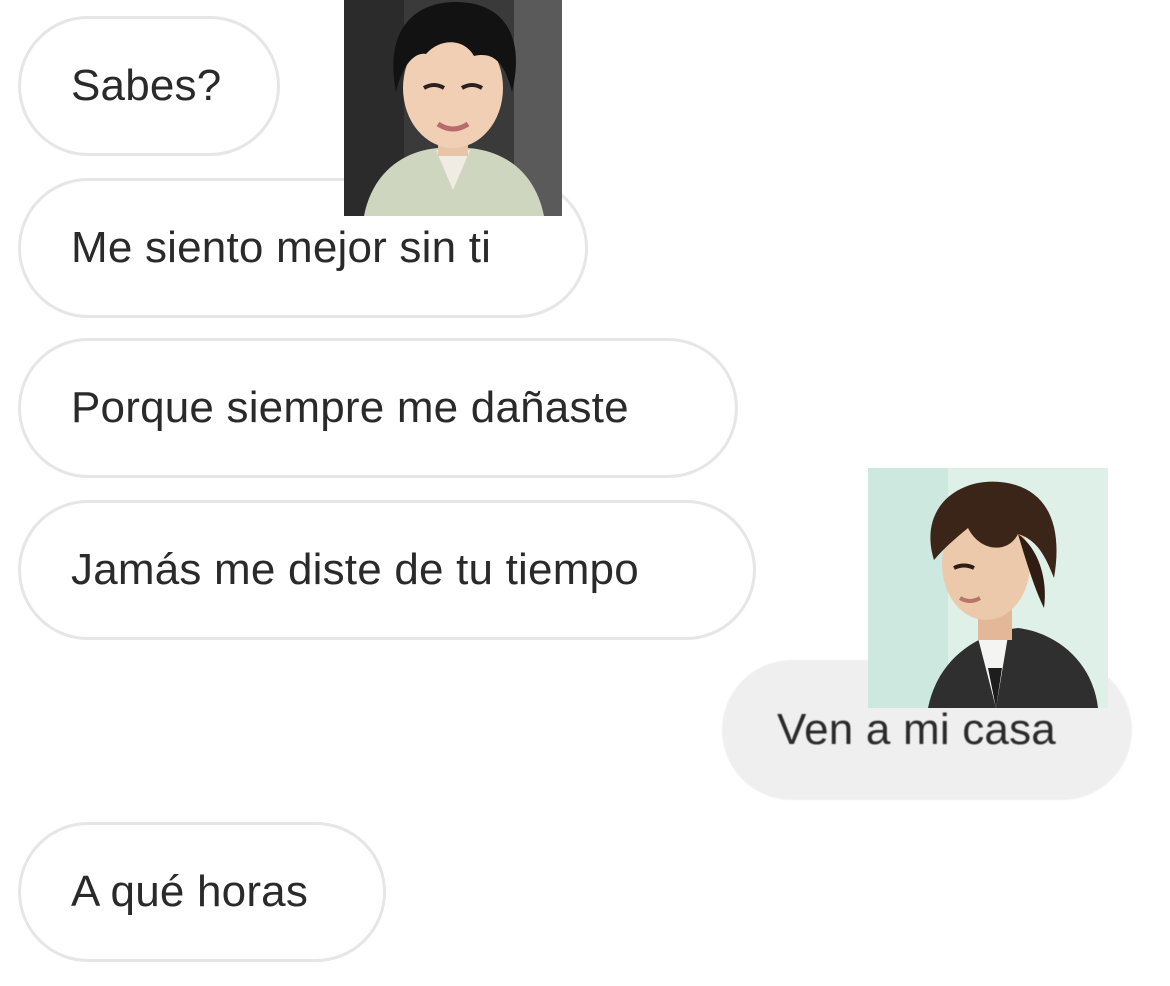 The image size is (1170, 986). I want to click on message-text: A qué horas, so click(190, 891).